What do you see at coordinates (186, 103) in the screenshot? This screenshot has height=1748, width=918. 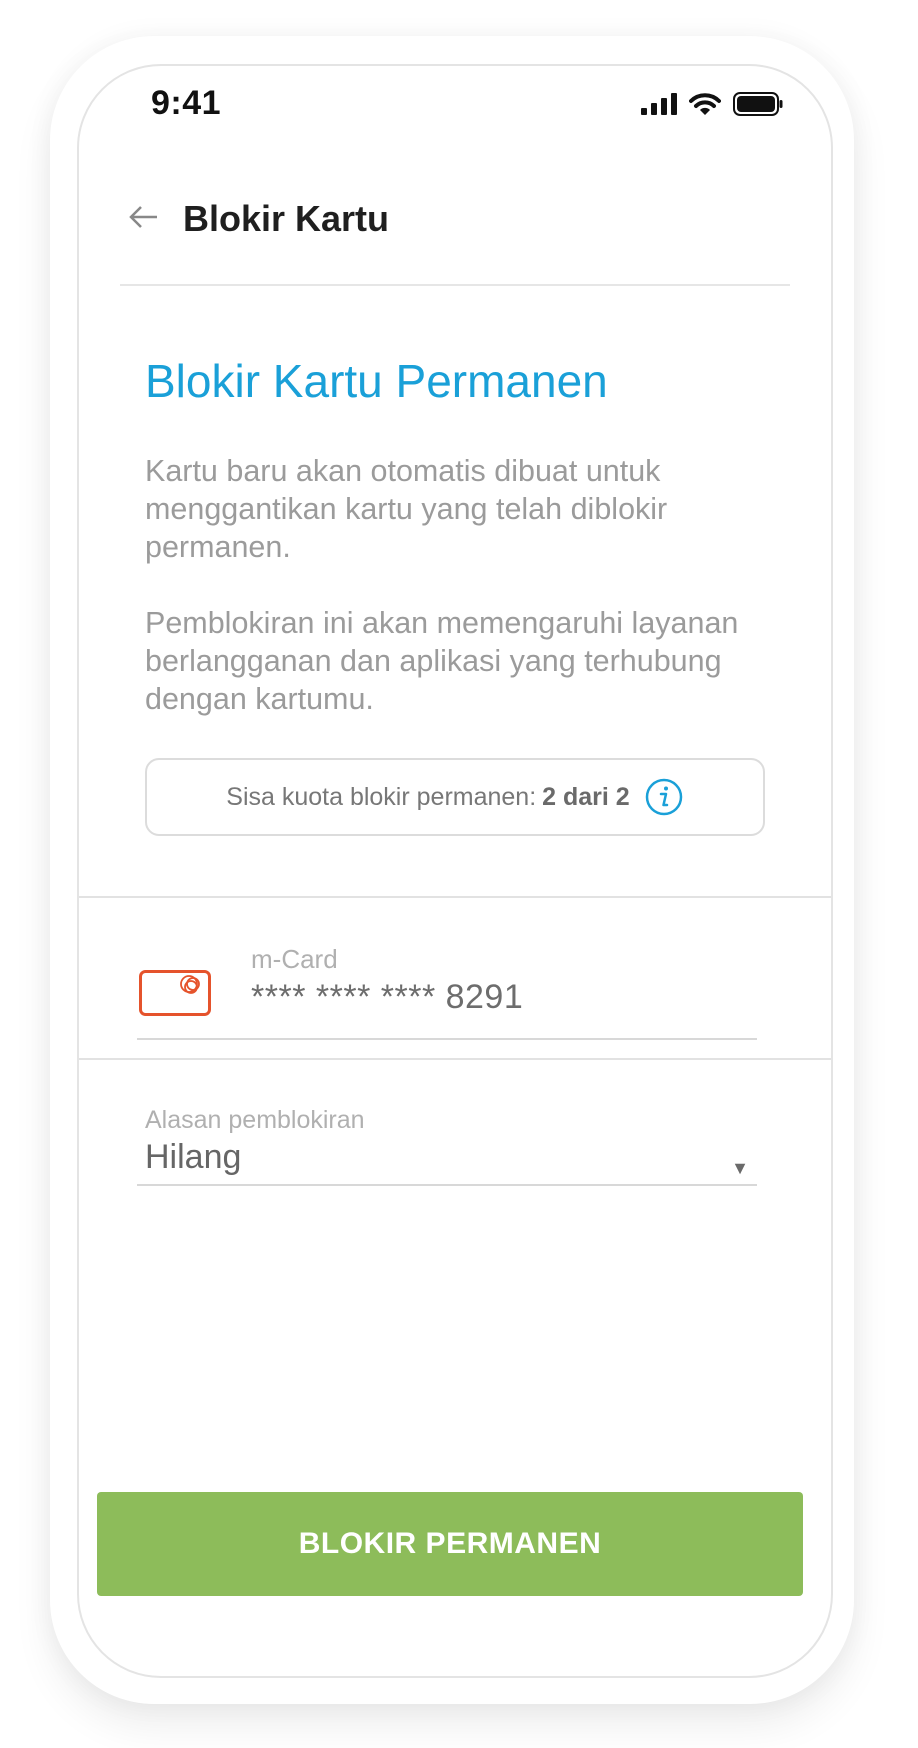 I see `status-time: 9:41` at bounding box center [186, 103].